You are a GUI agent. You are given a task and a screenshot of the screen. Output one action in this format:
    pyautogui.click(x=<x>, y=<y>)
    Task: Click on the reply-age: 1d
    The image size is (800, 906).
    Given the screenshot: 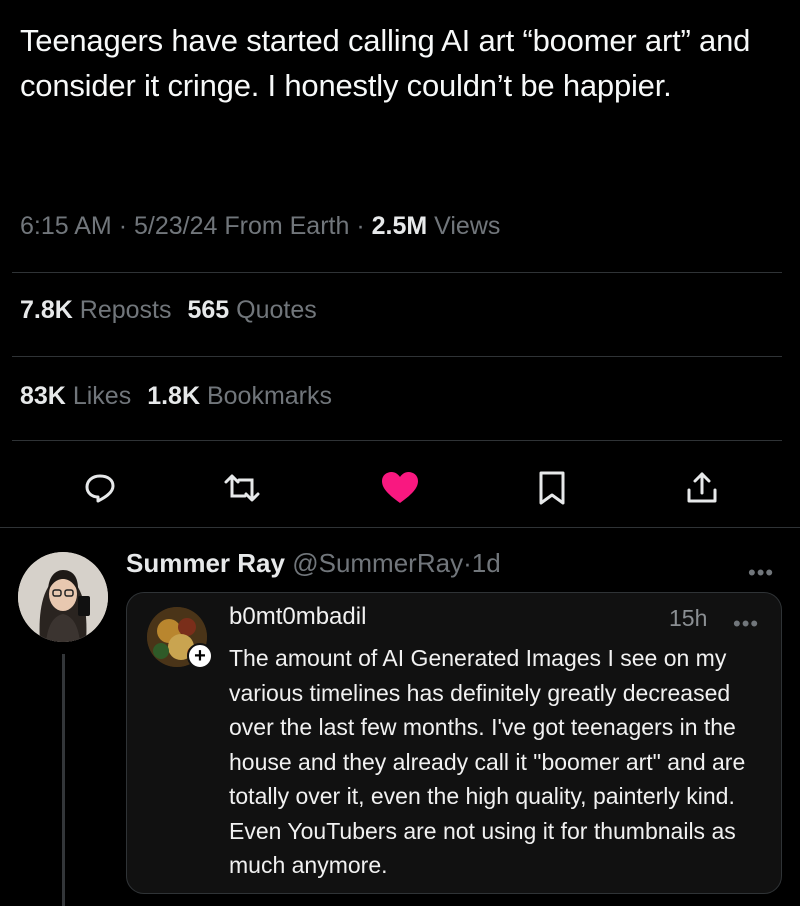 What is the action you would take?
    pyautogui.click(x=486, y=563)
    